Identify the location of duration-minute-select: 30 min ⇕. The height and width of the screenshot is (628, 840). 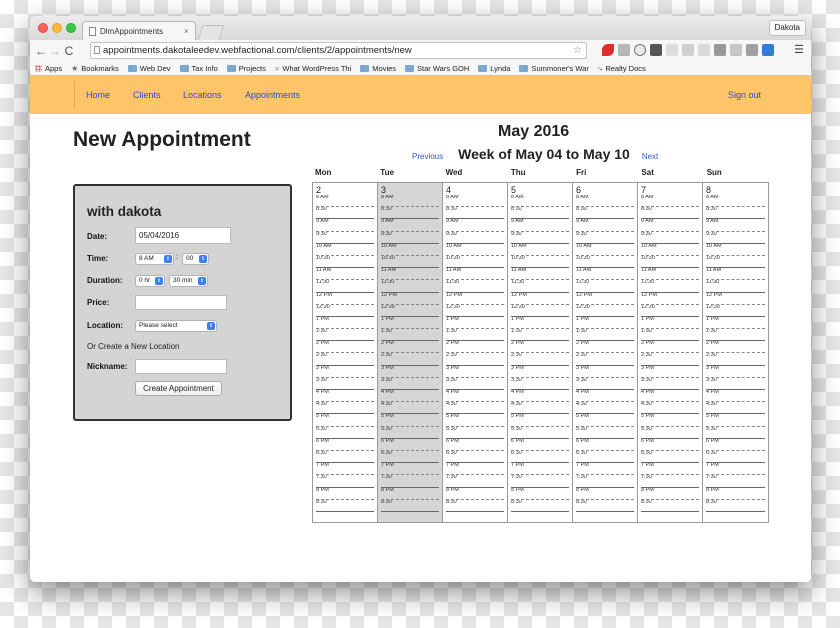
(188, 281).